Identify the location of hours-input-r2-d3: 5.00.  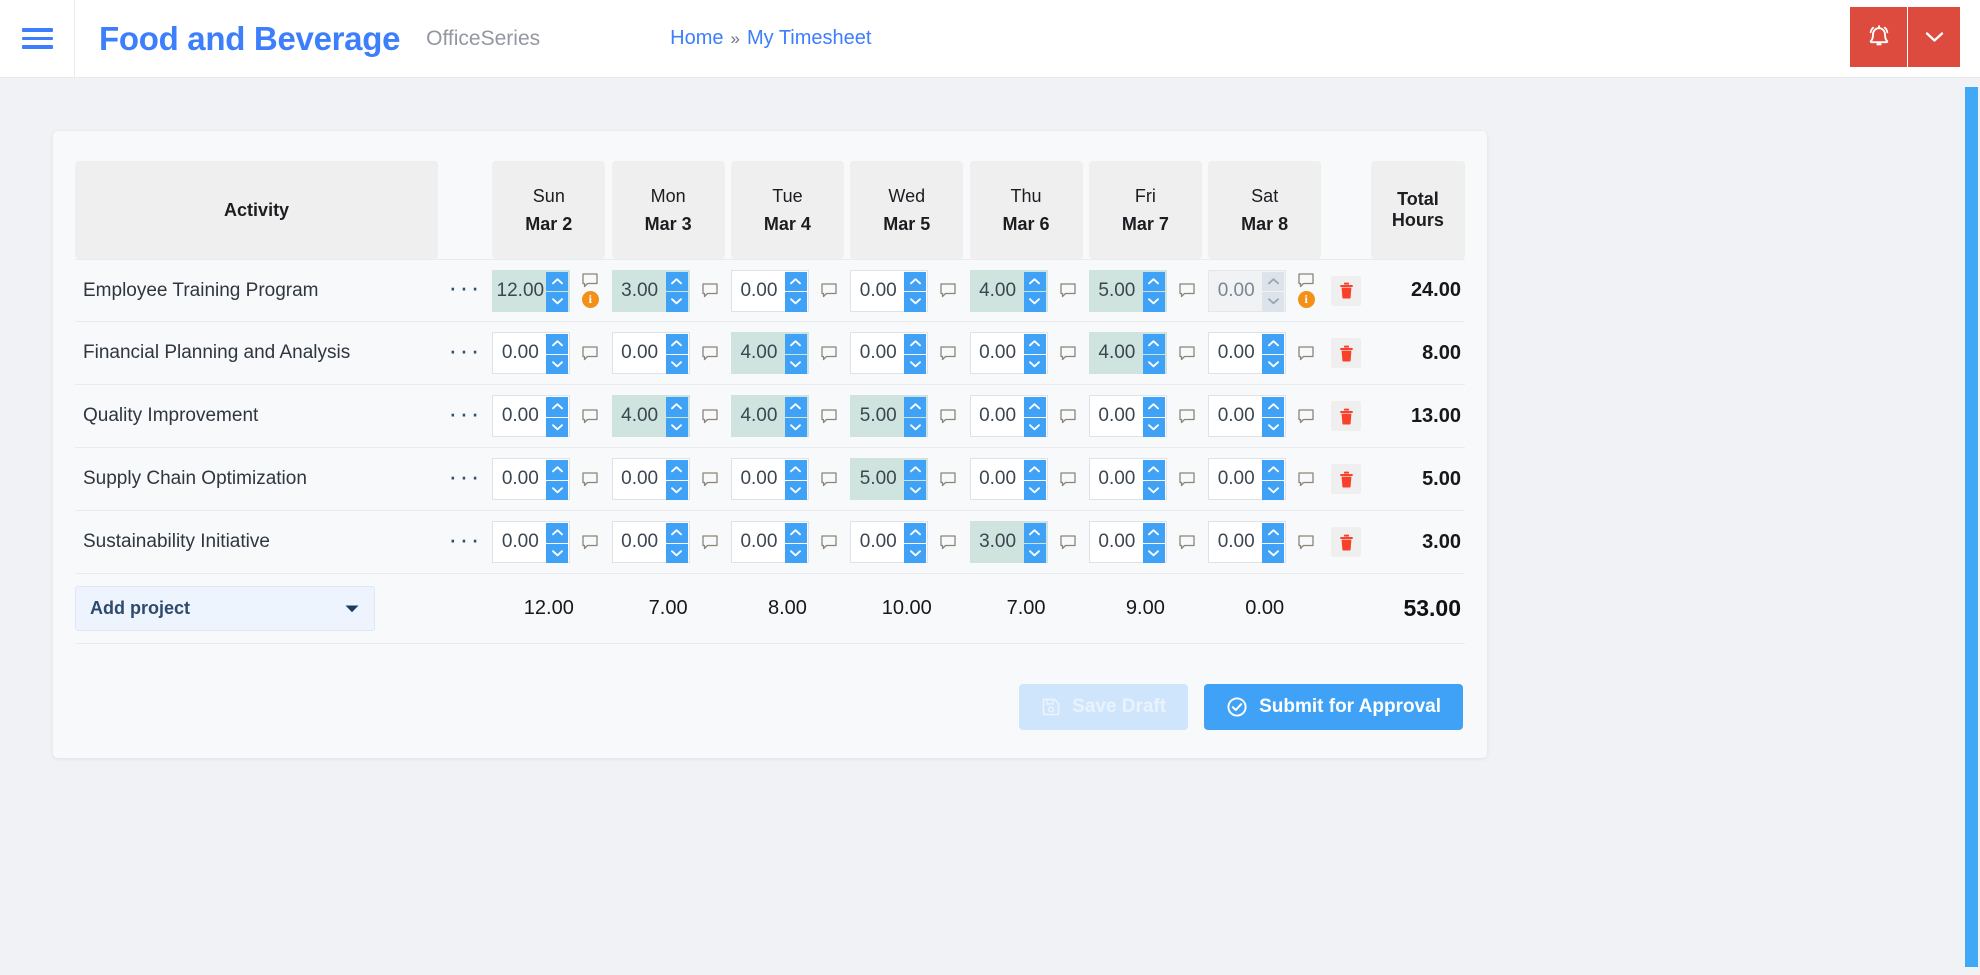
(889, 416).